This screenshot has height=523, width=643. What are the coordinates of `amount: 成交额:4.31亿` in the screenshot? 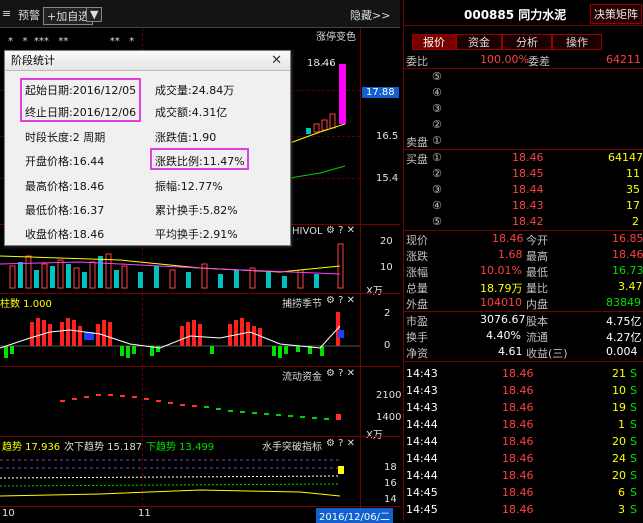 It's located at (191, 112).